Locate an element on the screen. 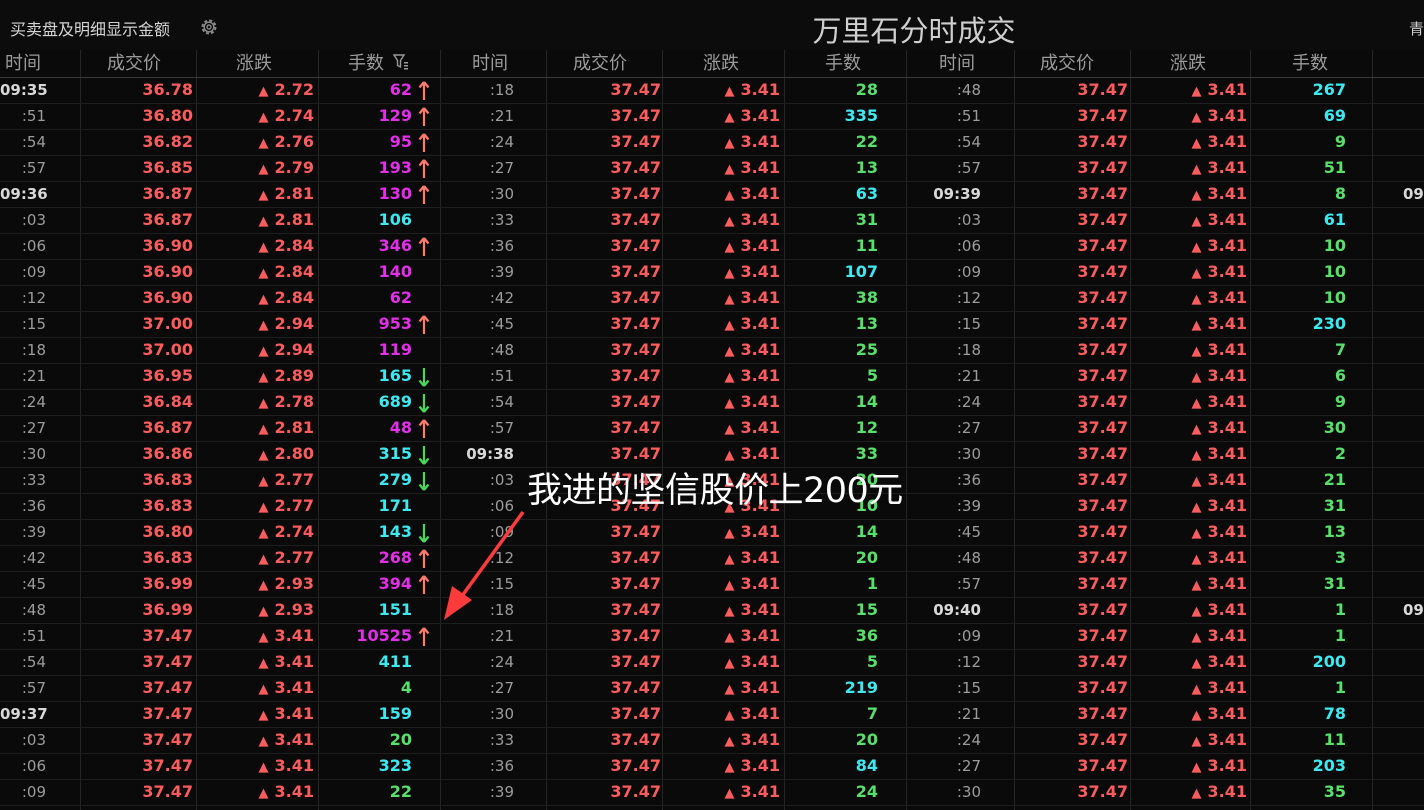 The image size is (1424, 810). table-row: :21 37.47 ▲ 3.41 78 is located at coordinates (712, 714).